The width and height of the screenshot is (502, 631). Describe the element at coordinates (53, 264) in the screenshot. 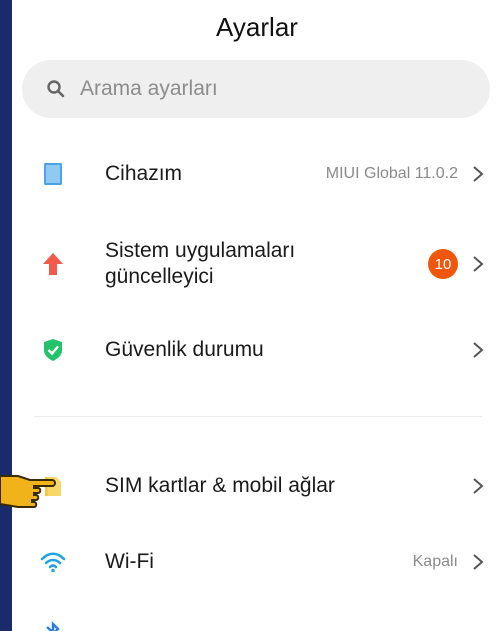

I see `arrow-up-icon` at that location.